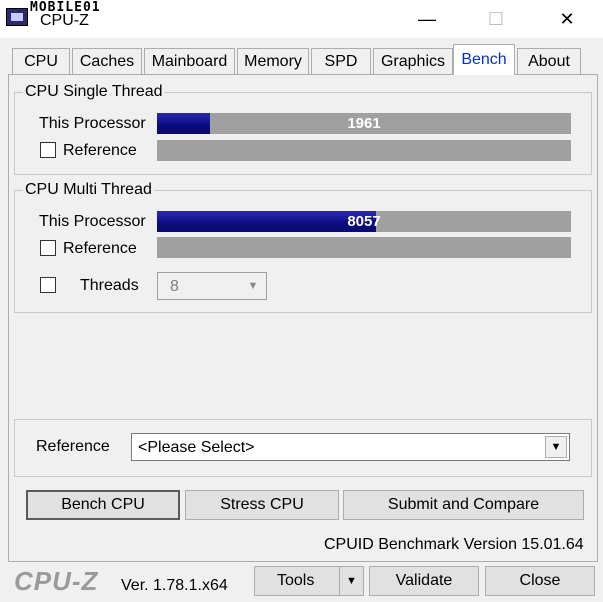 This screenshot has height=602, width=603. I want to click on tab-memory: Memory, so click(273, 61).